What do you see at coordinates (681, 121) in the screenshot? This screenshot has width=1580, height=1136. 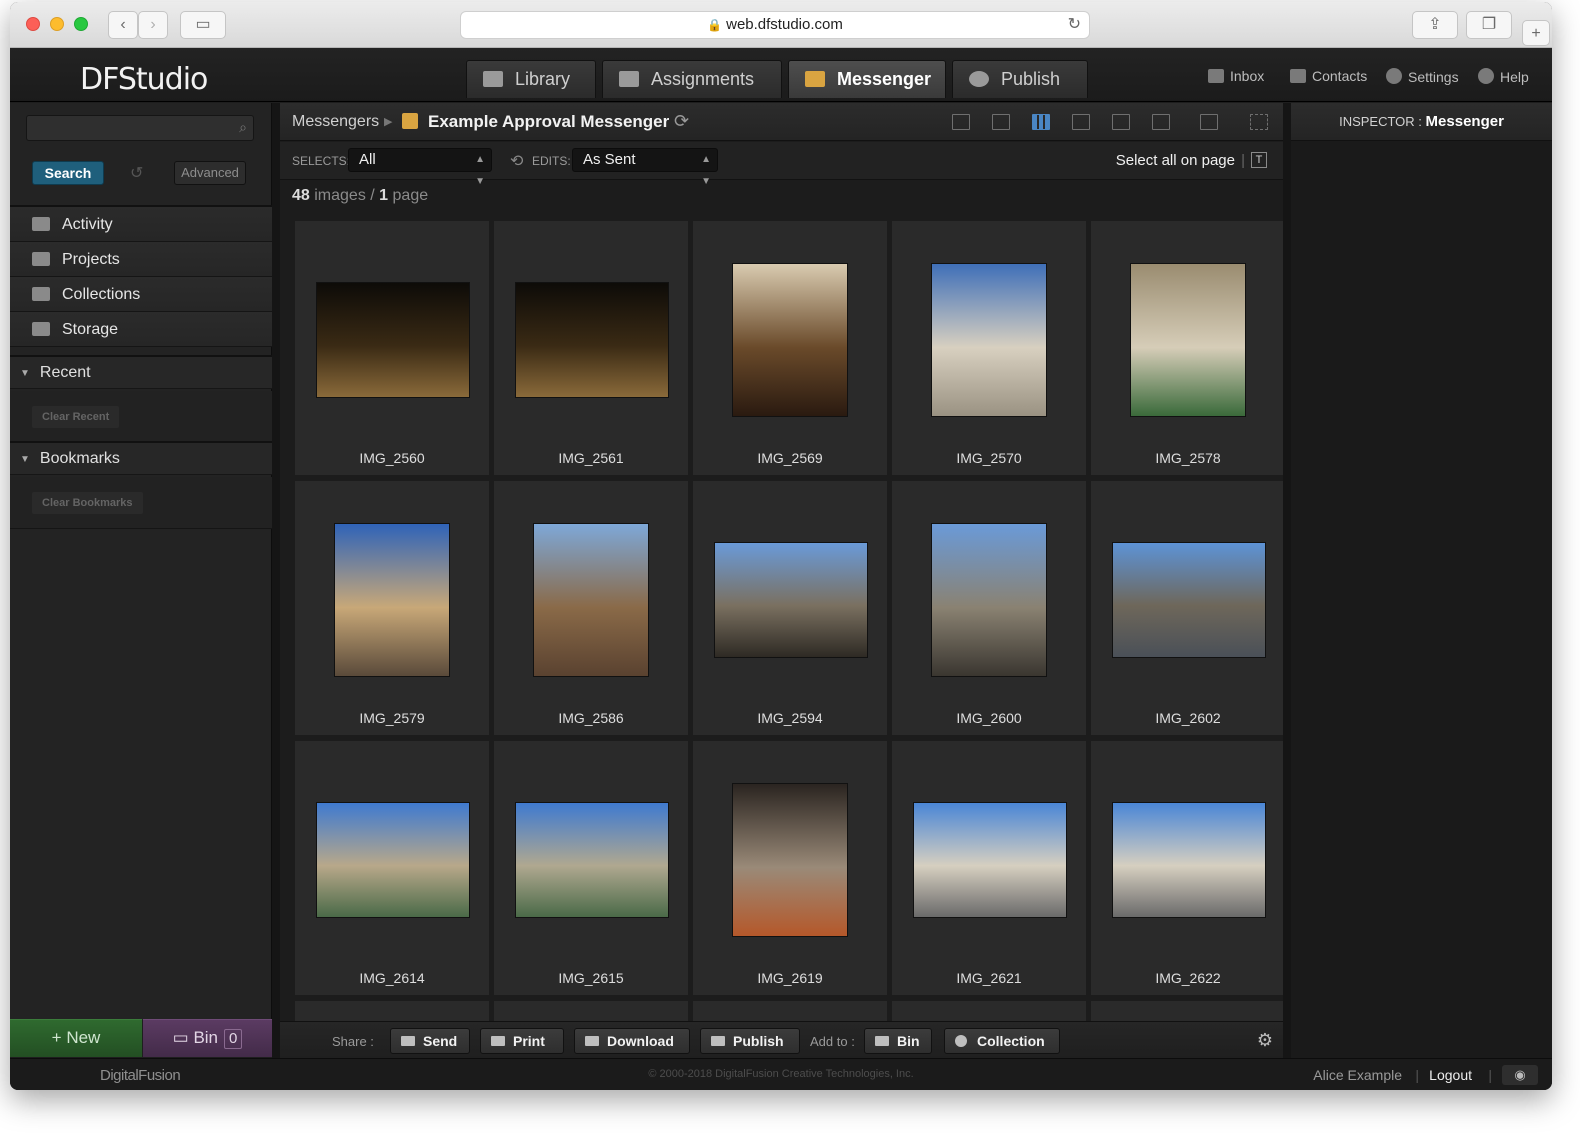 I see `refresh-icon: ⟳` at bounding box center [681, 121].